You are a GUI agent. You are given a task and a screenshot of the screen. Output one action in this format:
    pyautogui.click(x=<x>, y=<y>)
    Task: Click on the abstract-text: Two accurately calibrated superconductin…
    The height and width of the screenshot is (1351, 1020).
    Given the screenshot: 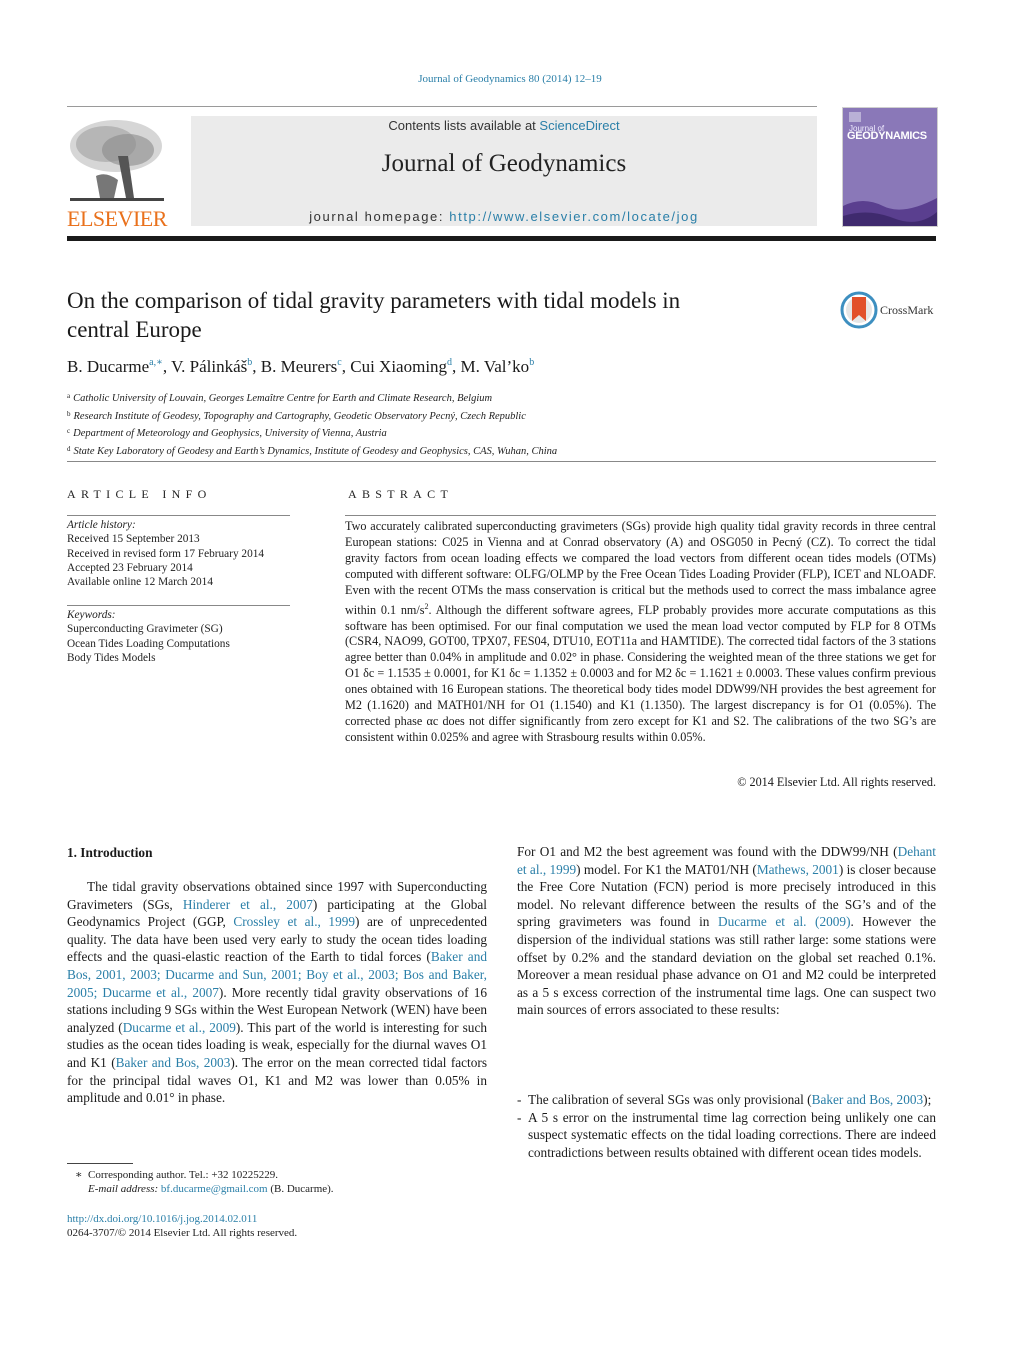 What is the action you would take?
    pyautogui.click(x=640, y=631)
    